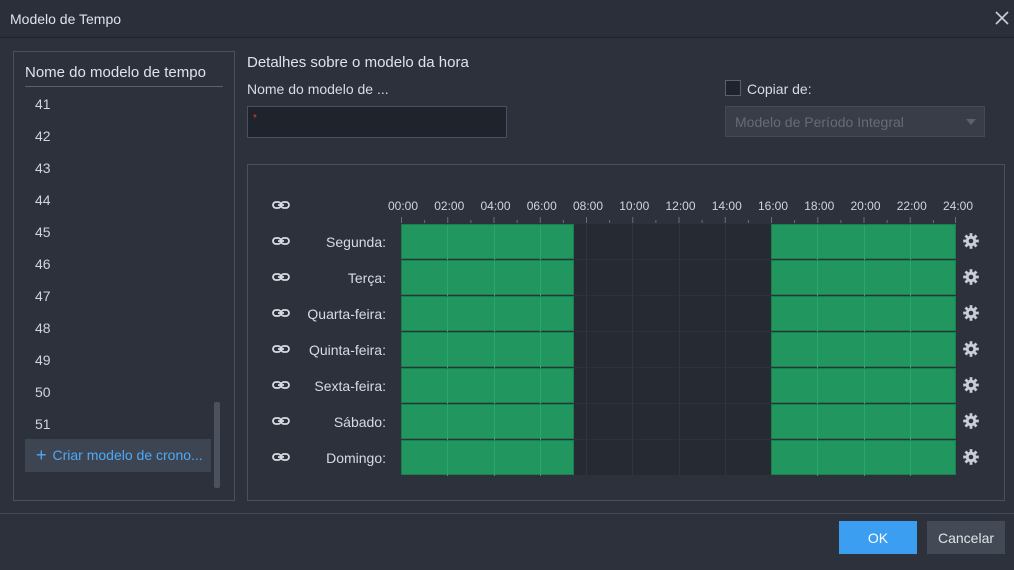 Image resolution: width=1014 pixels, height=570 pixels. Describe the element at coordinates (878, 537) in the screenshot. I see `ok-button: OK` at that location.